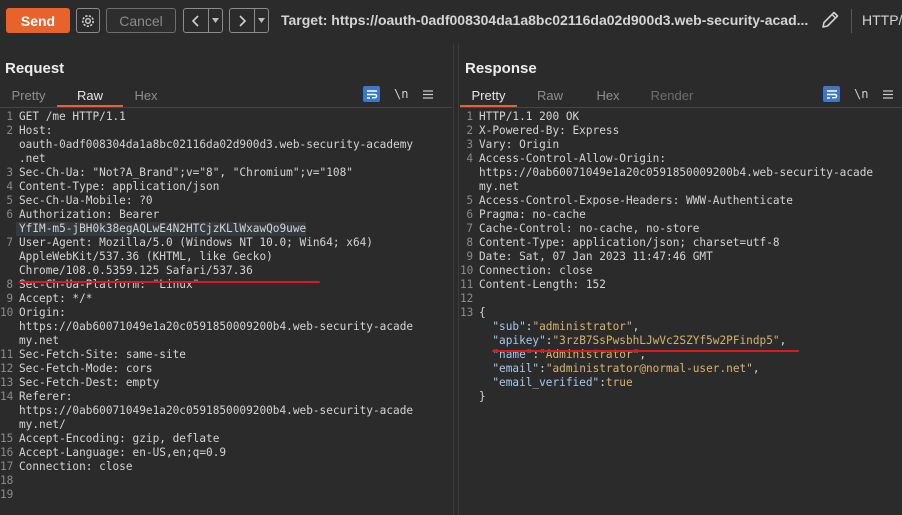 The height and width of the screenshot is (515, 902). Describe the element at coordinates (467, 312) in the screenshot. I see `line-number: 13` at that location.